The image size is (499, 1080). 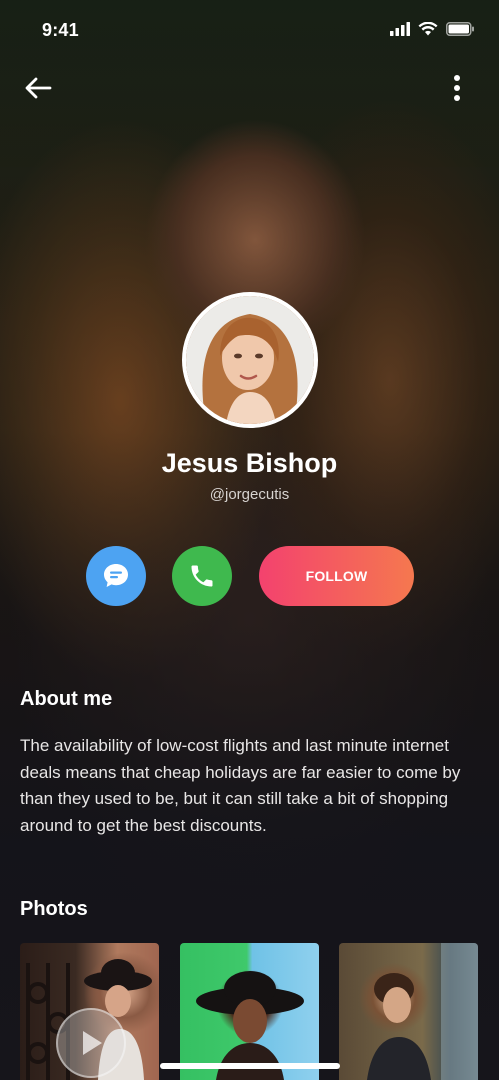 What do you see at coordinates (60, 30) in the screenshot?
I see `status-time: 9:41` at bounding box center [60, 30].